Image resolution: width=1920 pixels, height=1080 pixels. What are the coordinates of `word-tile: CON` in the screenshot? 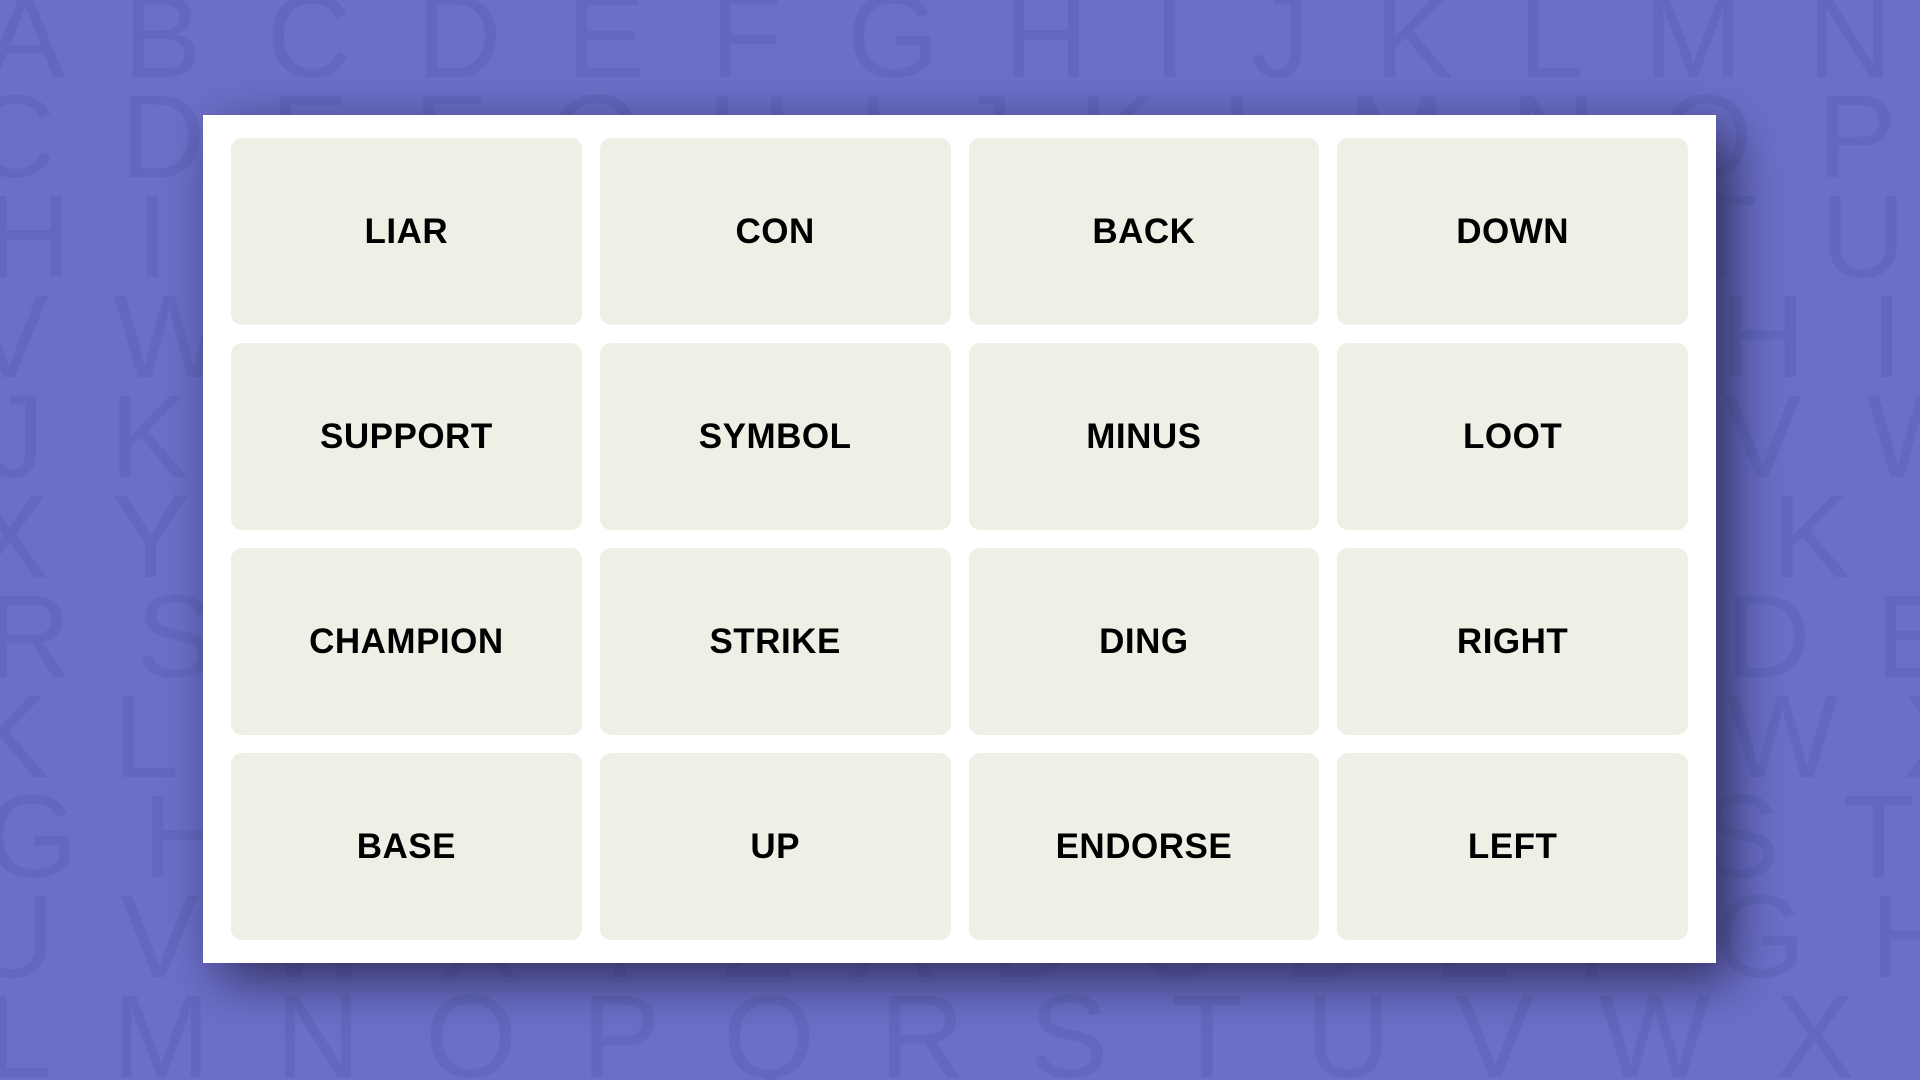 It's located at (775, 231).